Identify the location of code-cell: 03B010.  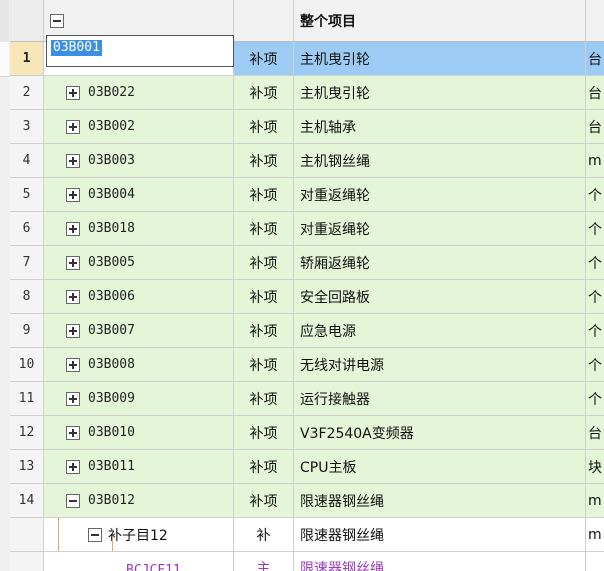
(139, 432).